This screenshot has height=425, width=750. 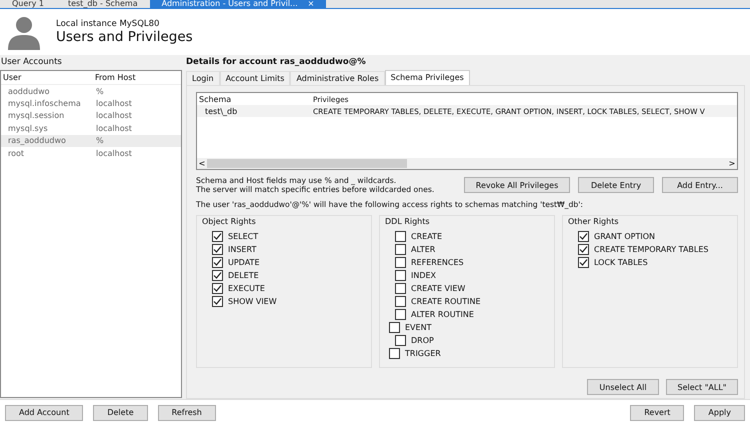 I want to click on horizontal-scrollbar: < >, so click(x=467, y=163).